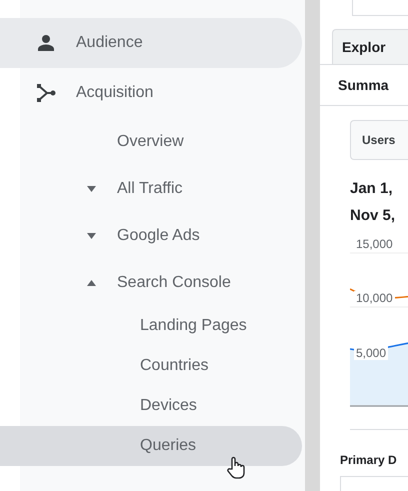  Describe the element at coordinates (151, 235) in the screenshot. I see `nav-item: Google Ads` at that location.